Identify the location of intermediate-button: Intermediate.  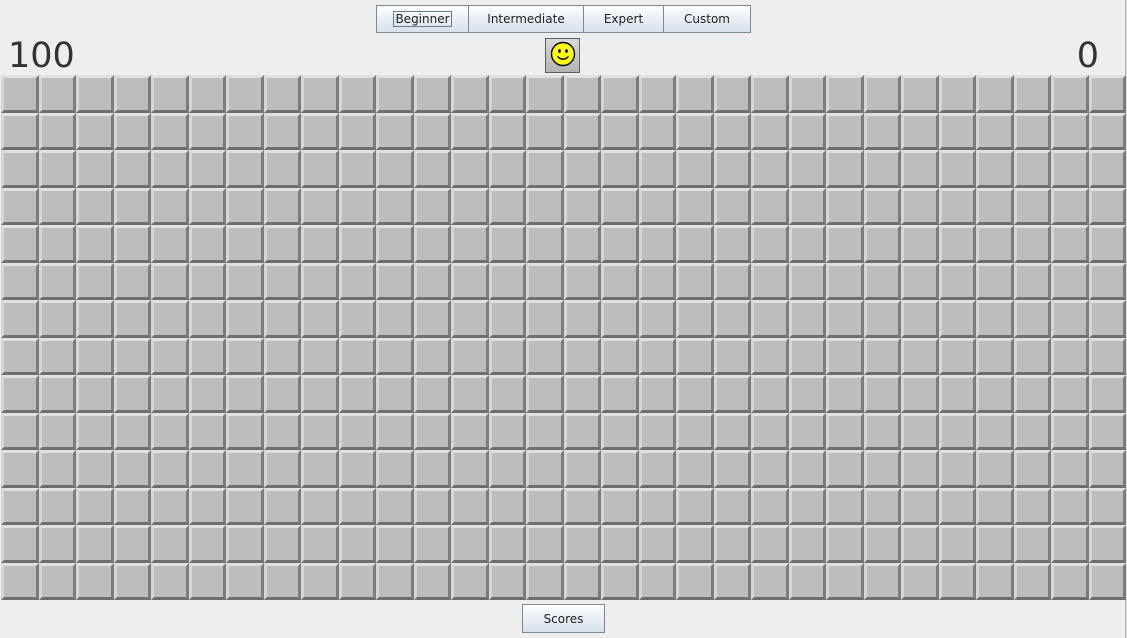
(526, 19).